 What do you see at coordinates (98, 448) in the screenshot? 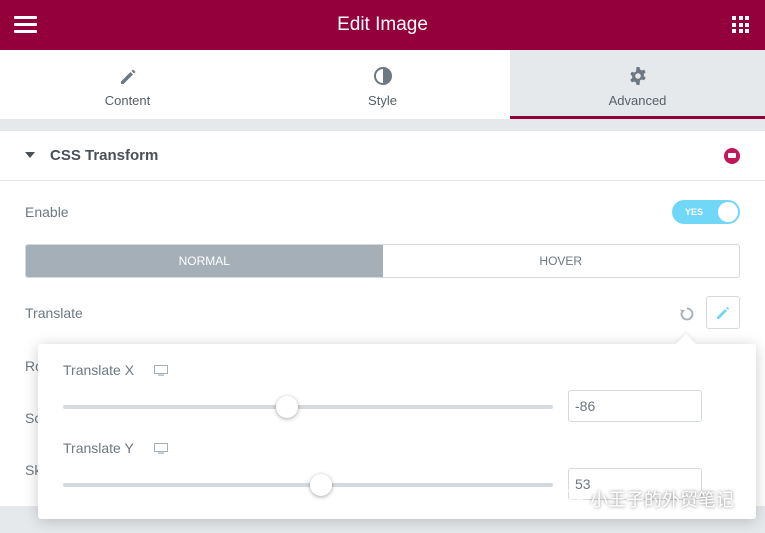
I see `translate-y-label: Translate Y` at bounding box center [98, 448].